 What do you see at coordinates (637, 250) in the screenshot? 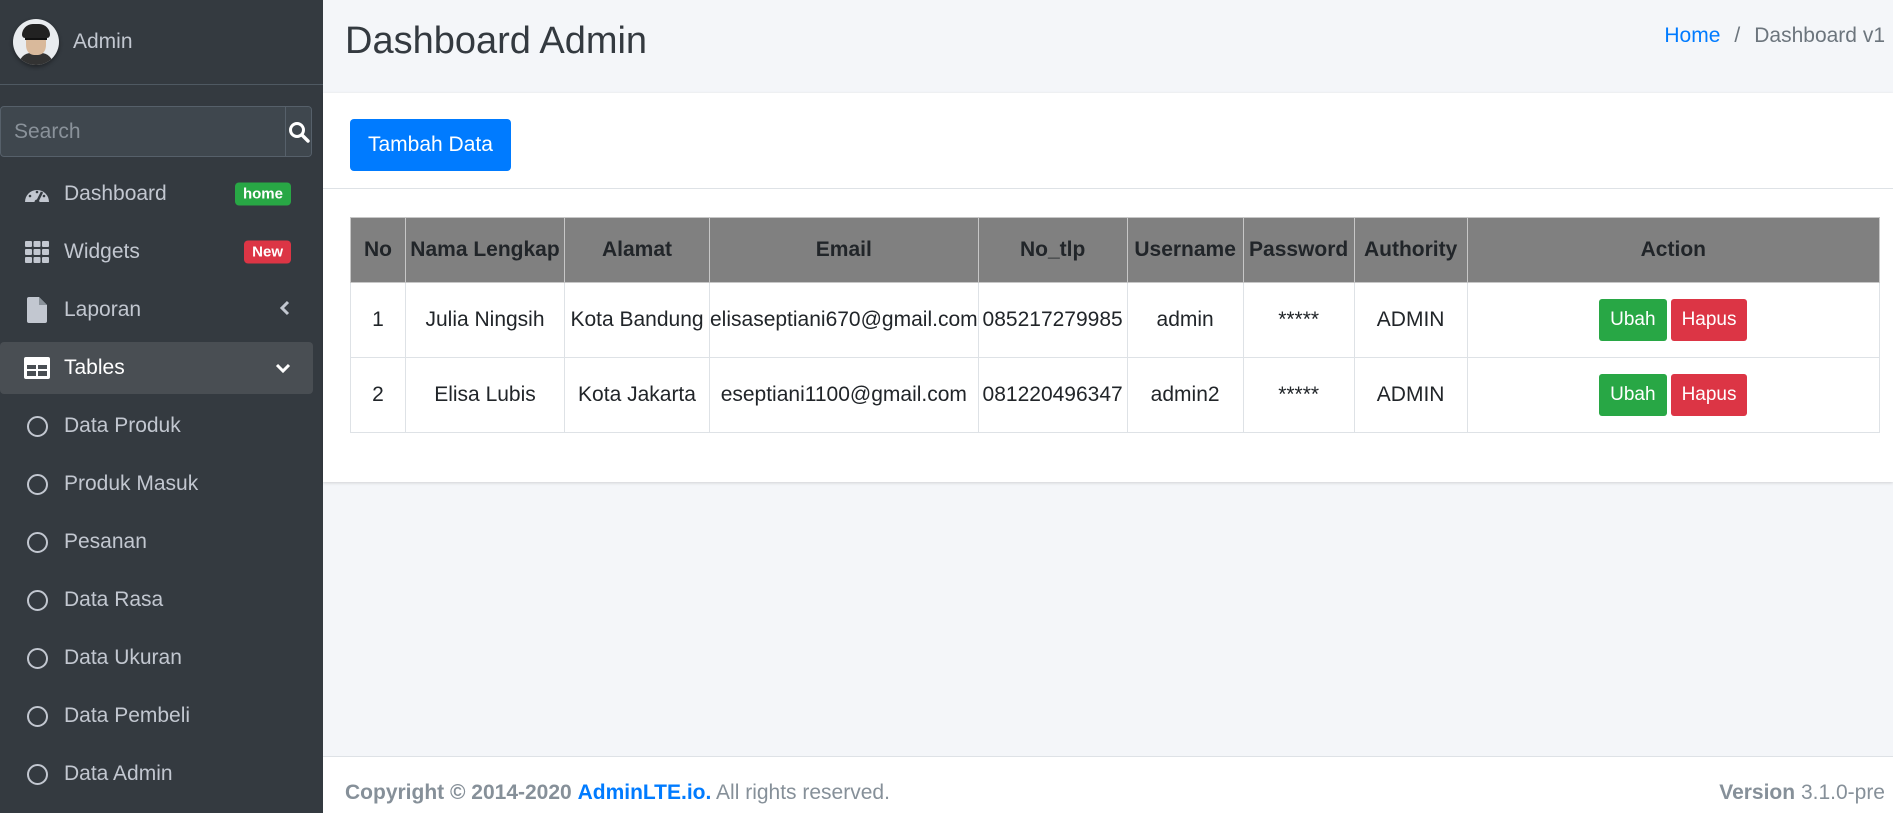
I see `column-header: Alamat` at bounding box center [637, 250].